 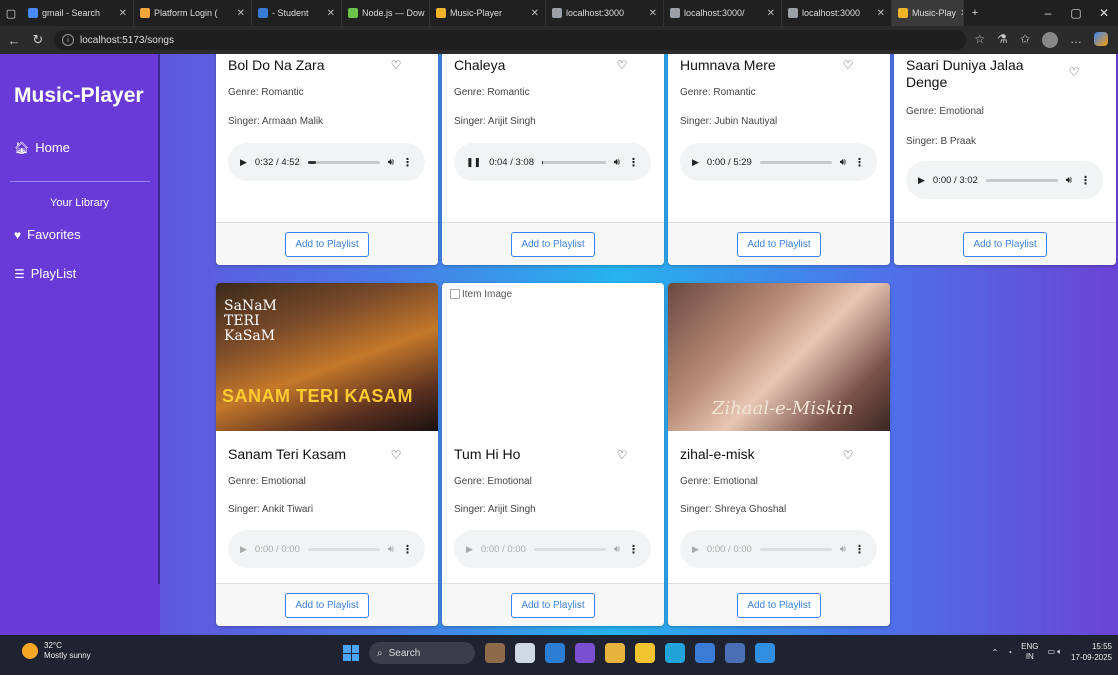 I want to click on sidebar-item-playlist: ☰ PlayList, so click(x=45, y=273).